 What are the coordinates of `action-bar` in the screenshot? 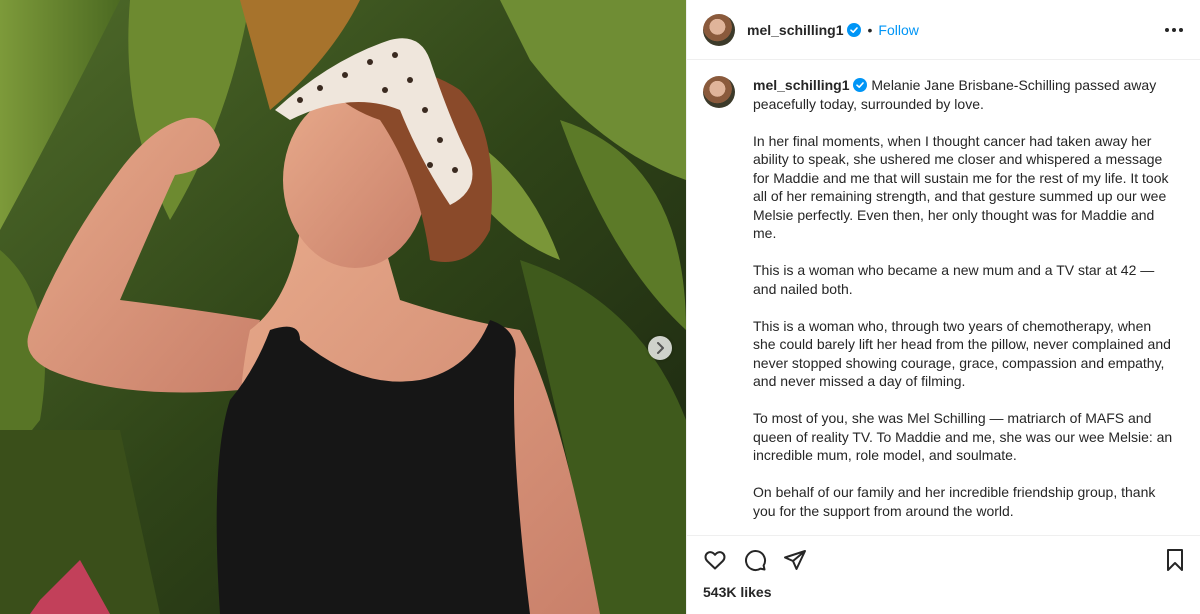 It's located at (943, 560).